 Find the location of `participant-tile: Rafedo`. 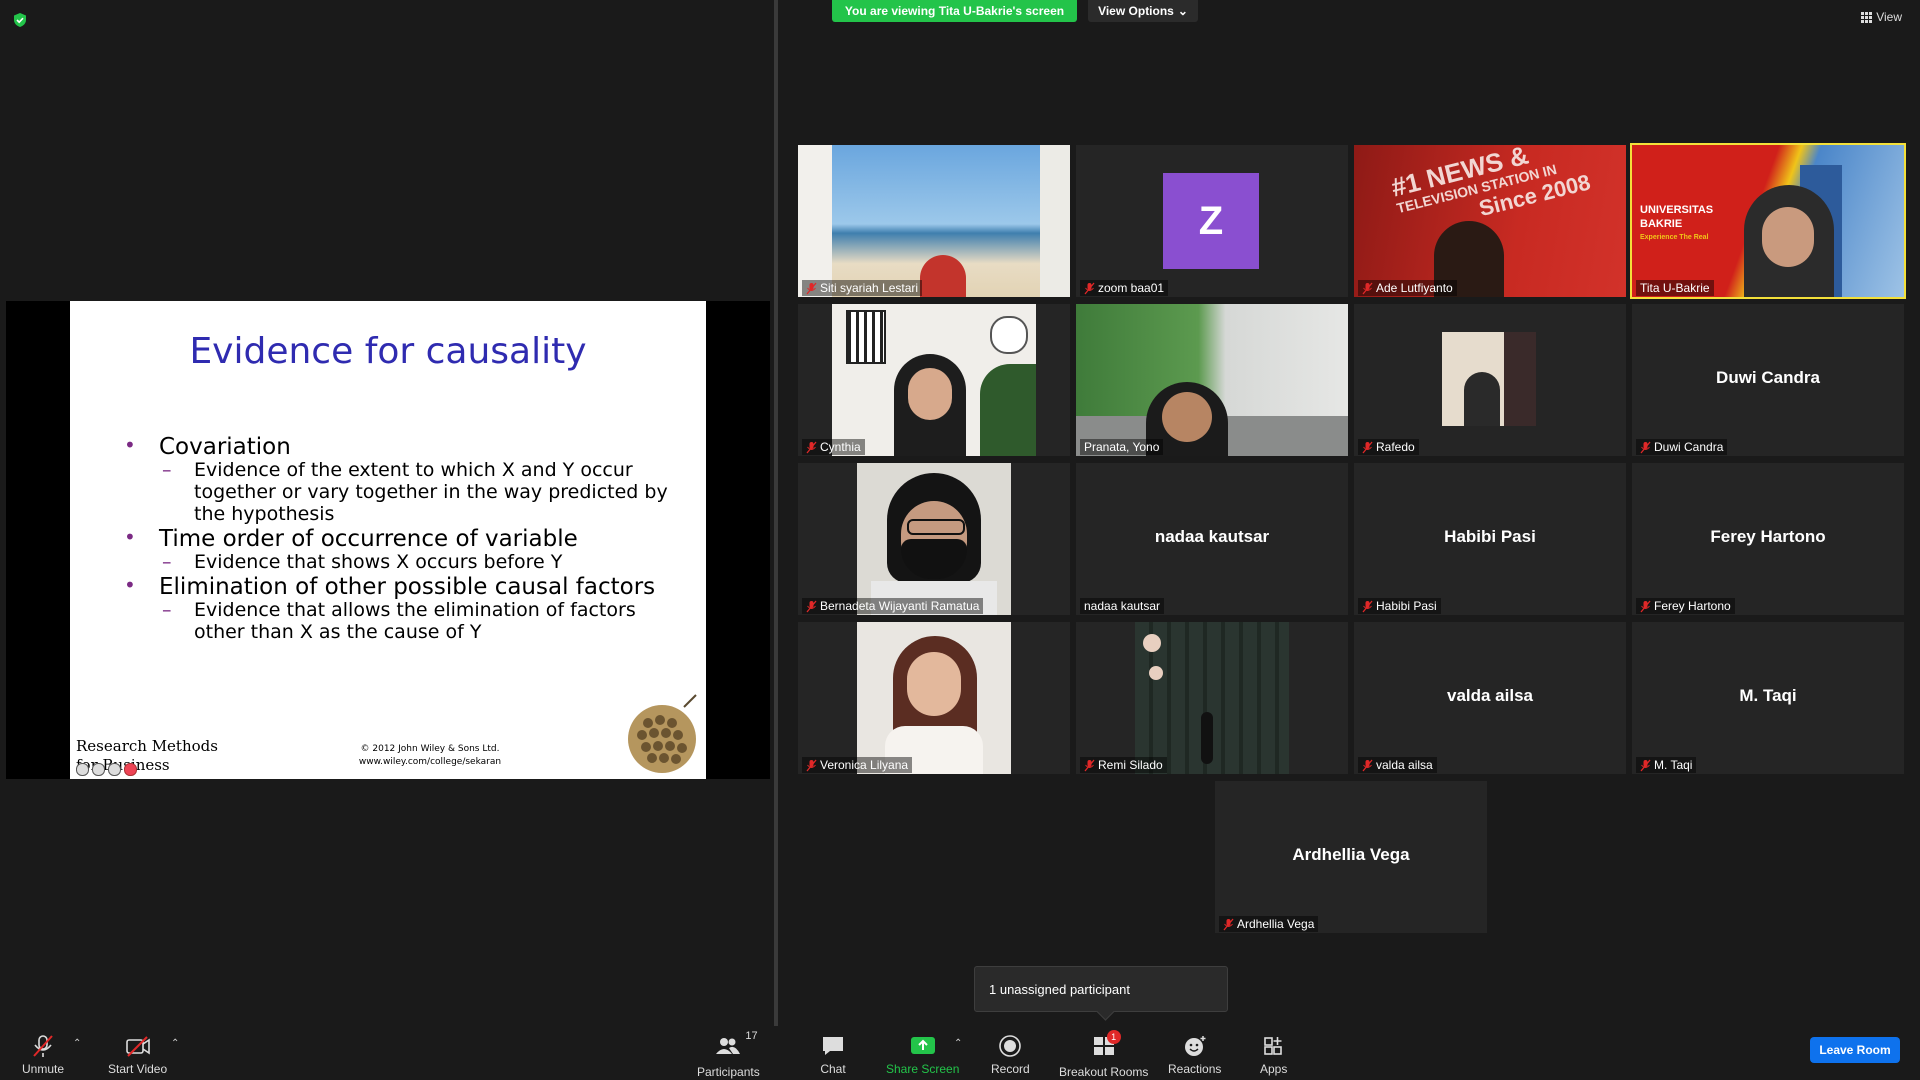

participant-tile: Rafedo is located at coordinates (1490, 380).